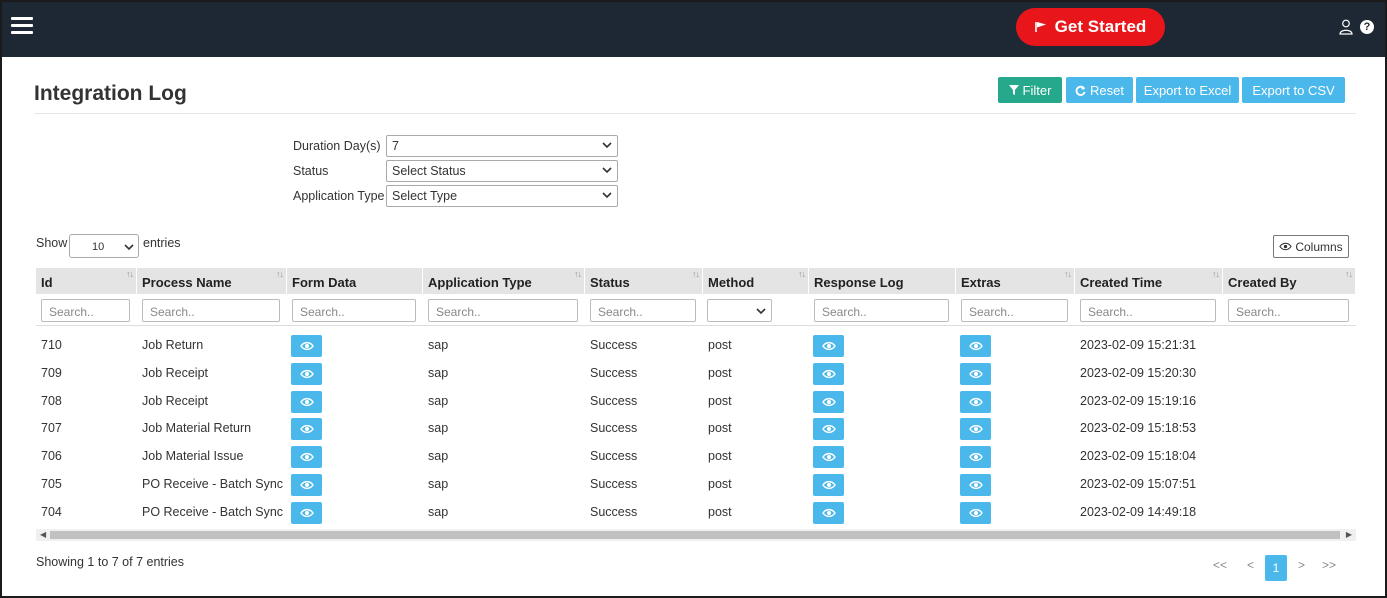 This screenshot has height=598, width=1387. What do you see at coordinates (1090, 27) in the screenshot?
I see `get-started-button: Get Started` at bounding box center [1090, 27].